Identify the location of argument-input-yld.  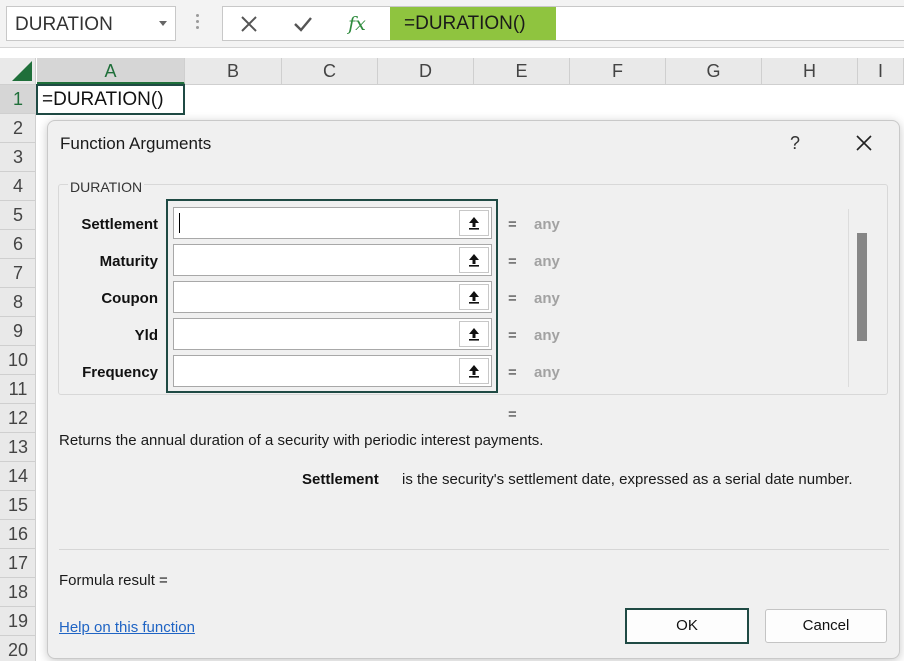
(332, 334).